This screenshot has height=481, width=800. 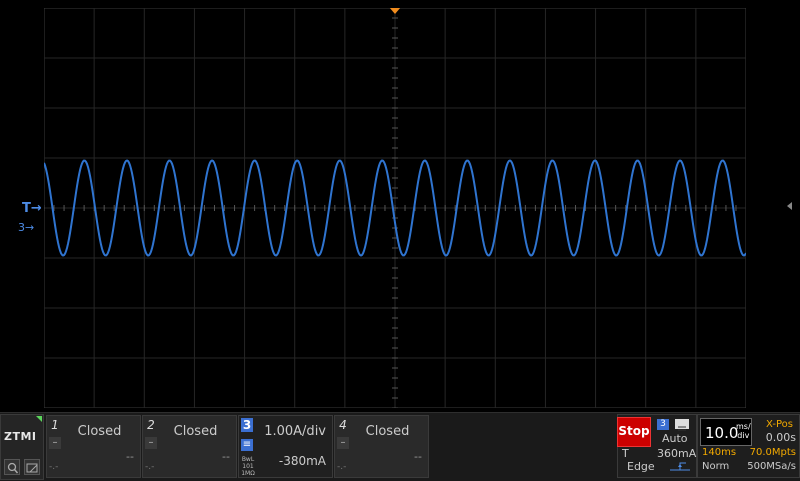 What do you see at coordinates (743, 426) in the screenshot?
I see `timebase-unit-top: ms/` at bounding box center [743, 426].